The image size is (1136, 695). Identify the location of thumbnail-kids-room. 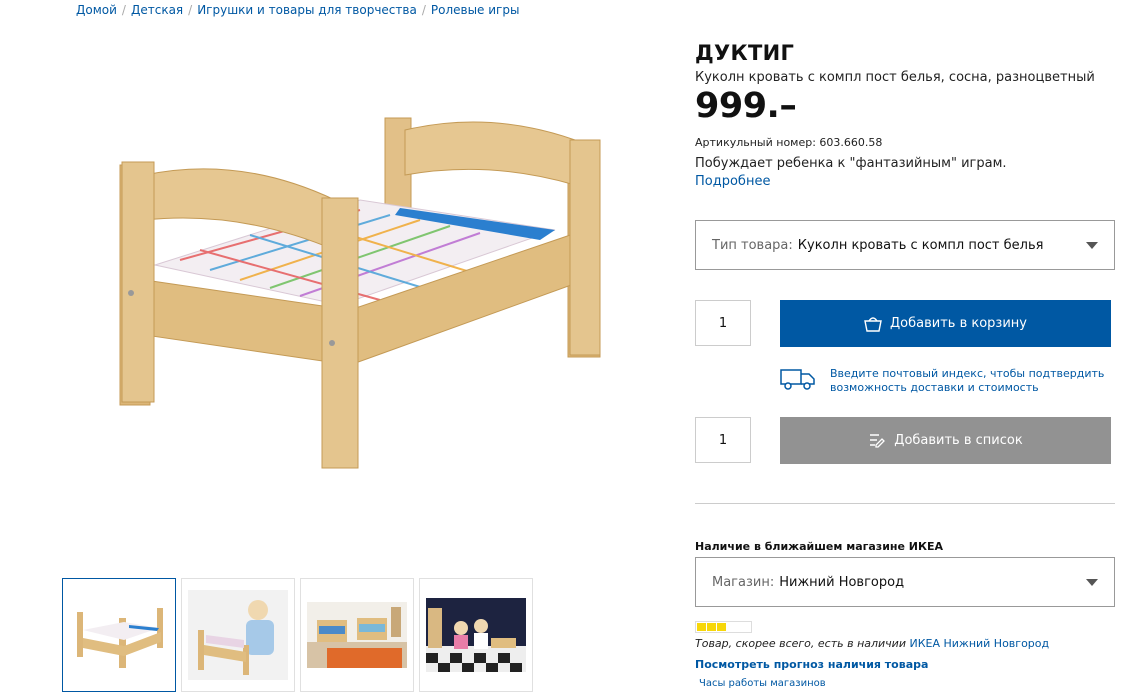
(476, 635).